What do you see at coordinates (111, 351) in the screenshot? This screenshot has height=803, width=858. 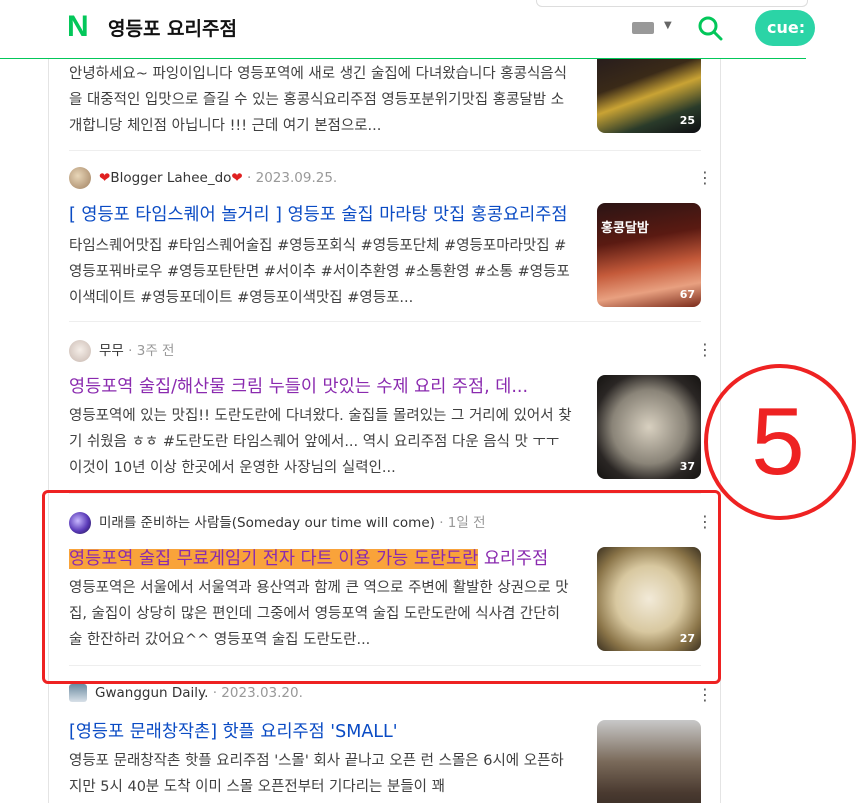 I see `author-name: 무무` at bounding box center [111, 351].